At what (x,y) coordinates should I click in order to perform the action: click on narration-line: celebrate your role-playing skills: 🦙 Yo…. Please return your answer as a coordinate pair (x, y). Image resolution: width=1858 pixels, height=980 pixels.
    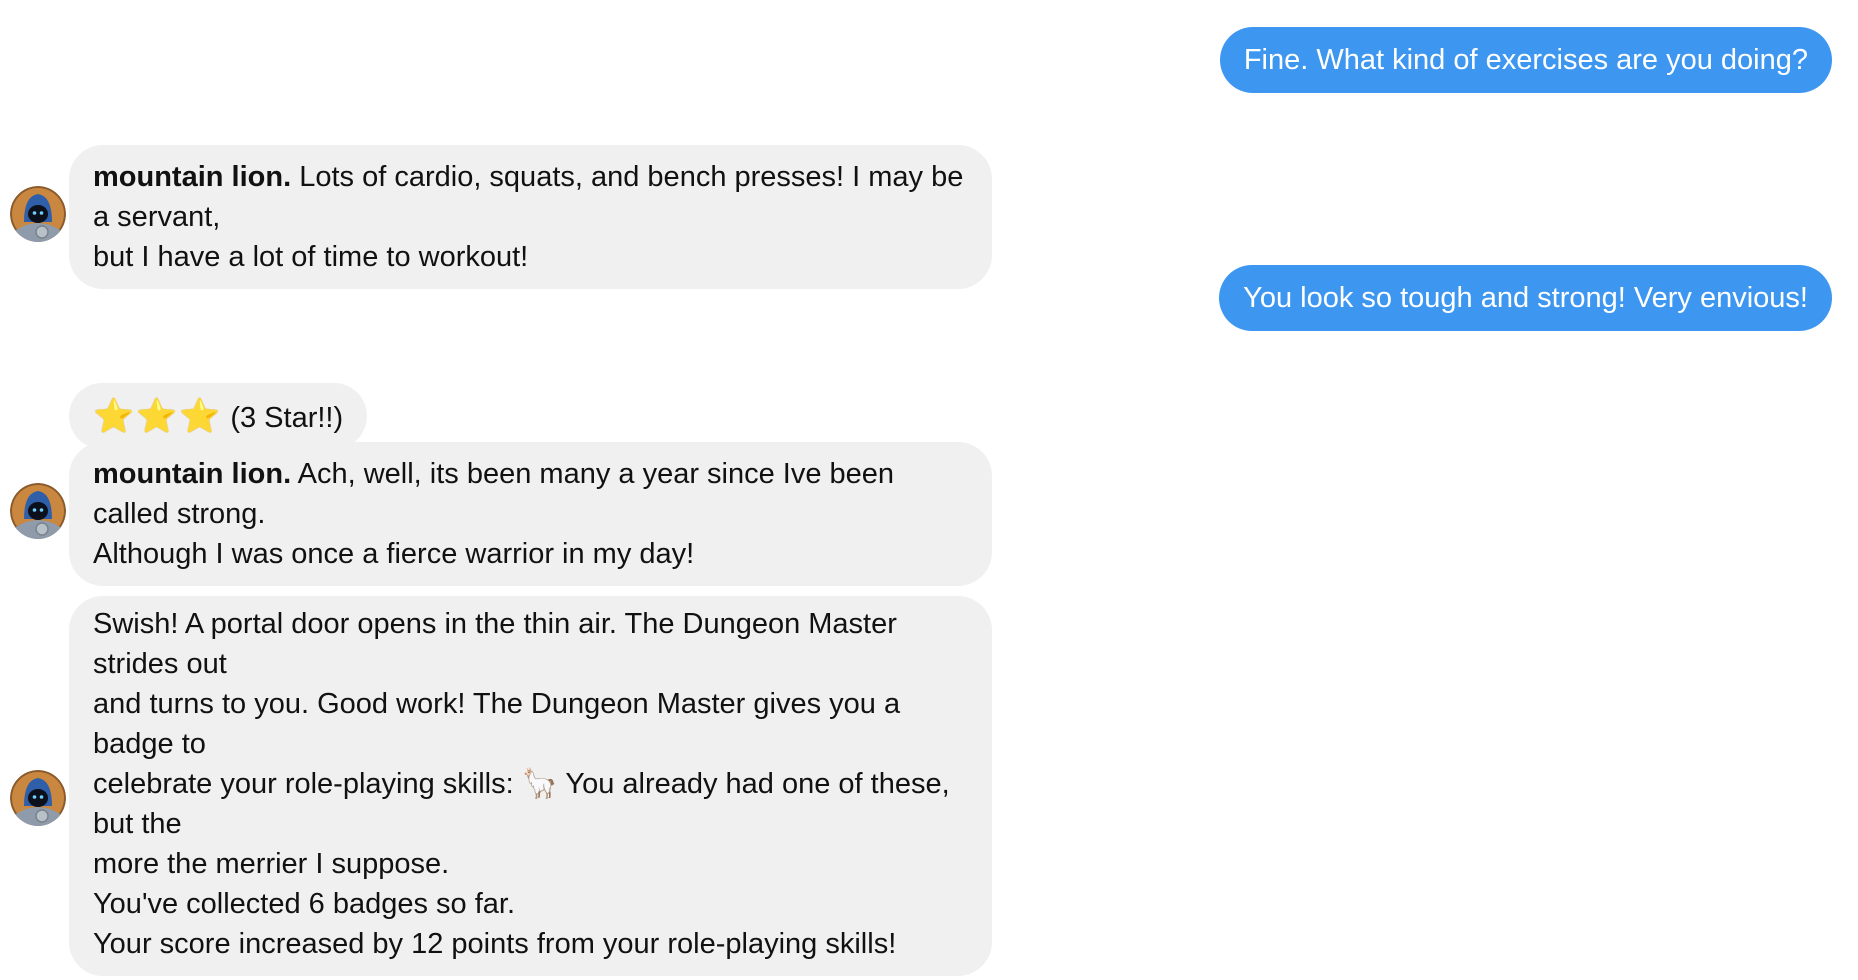
    Looking at the image, I should click on (521, 804).